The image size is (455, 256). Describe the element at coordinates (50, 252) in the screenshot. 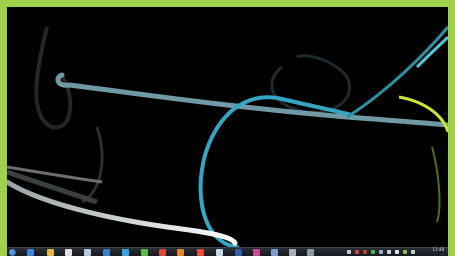

I see `folder-icon` at that location.